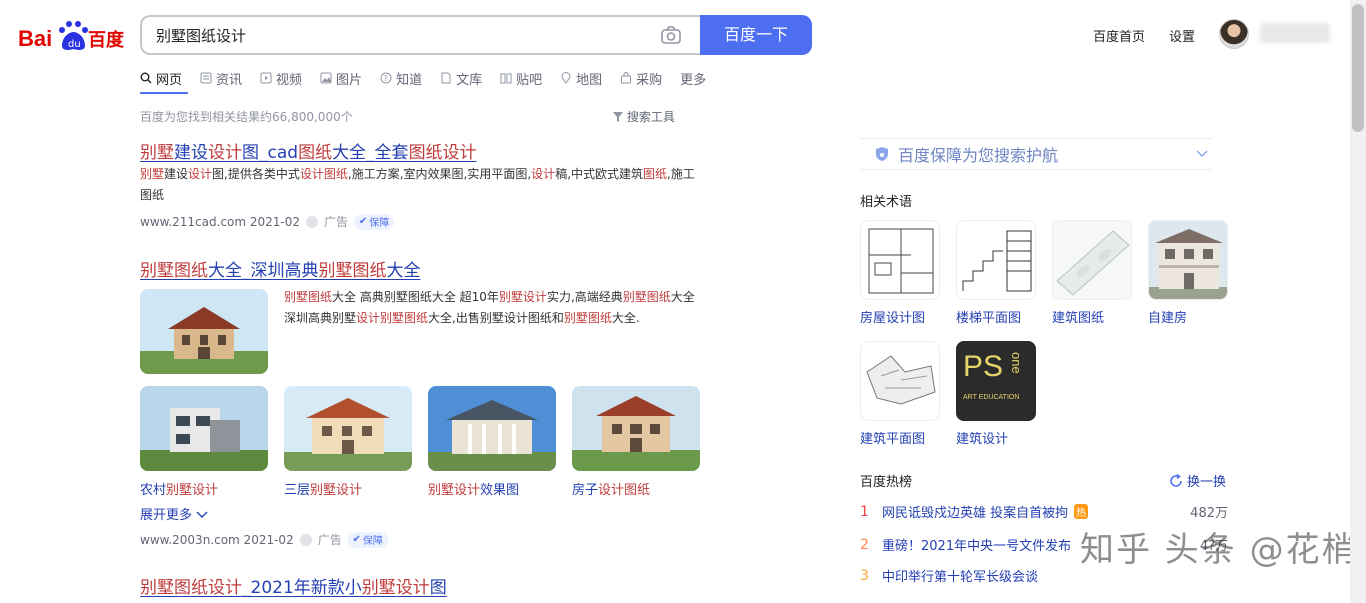  What do you see at coordinates (161, 78) in the screenshot?
I see `tab-web: 网页` at bounding box center [161, 78].